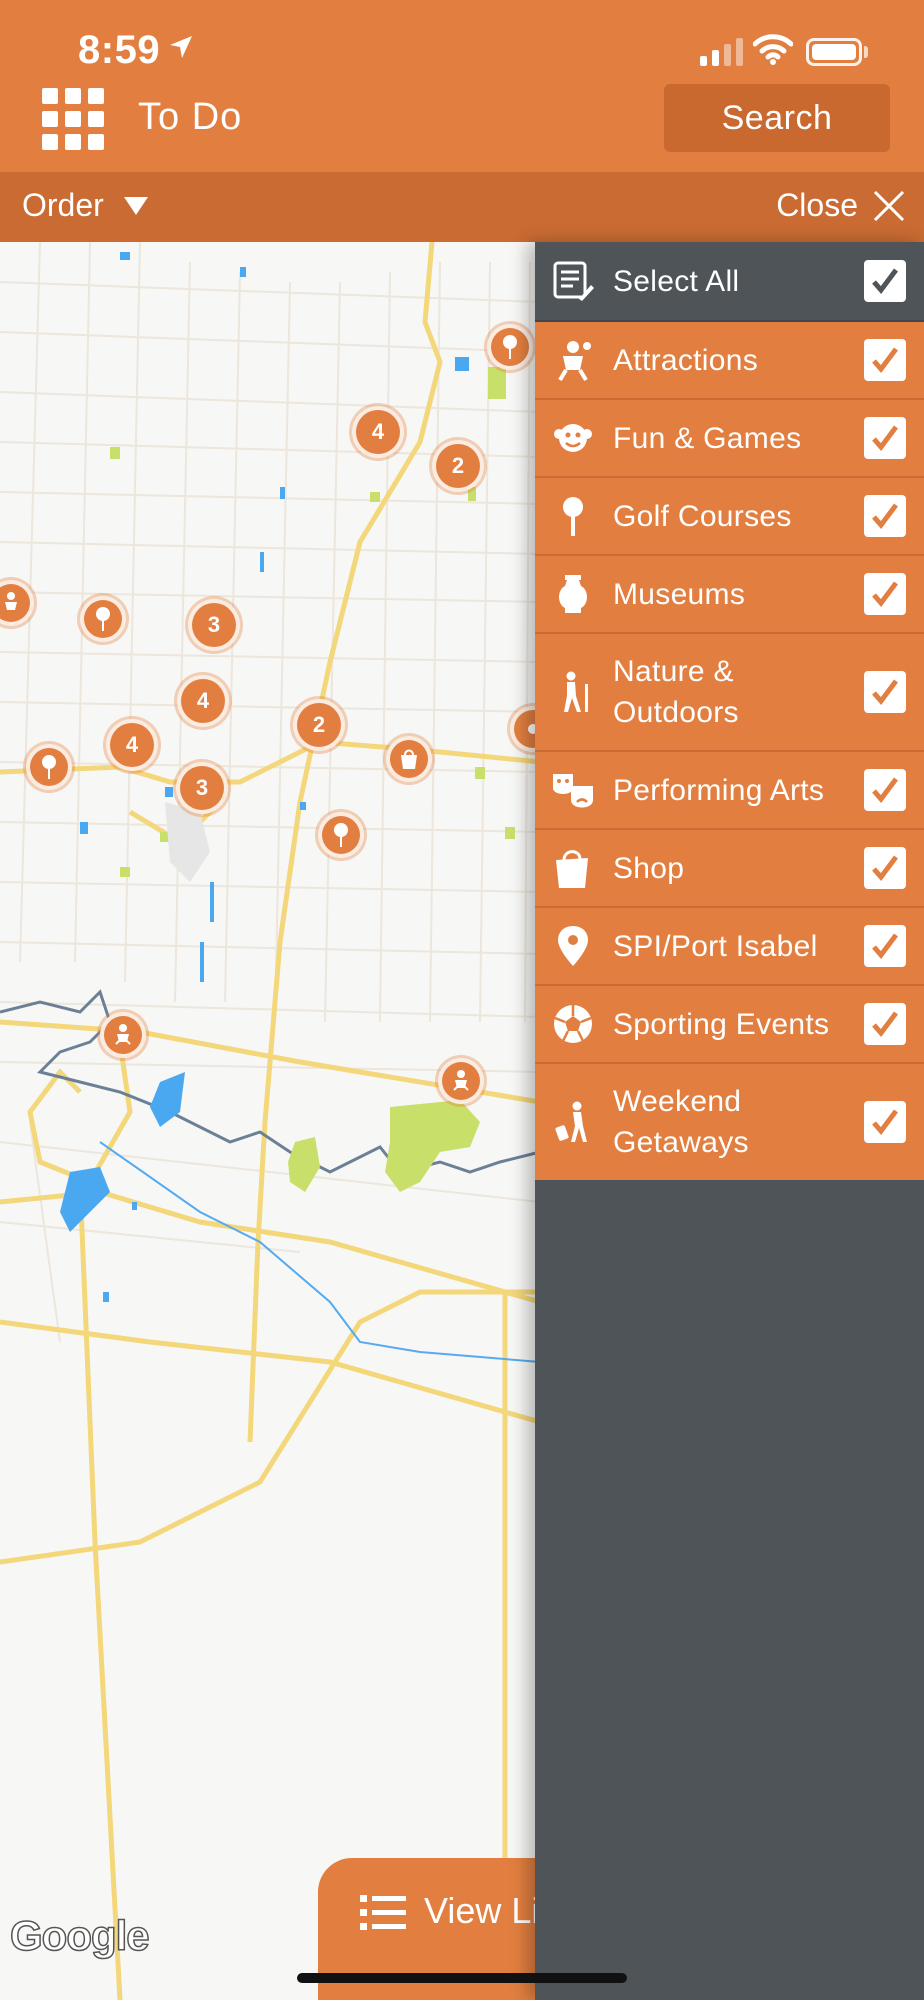 Image resolution: width=924 pixels, height=2000 pixels. I want to click on close-label: Close, so click(817, 205).